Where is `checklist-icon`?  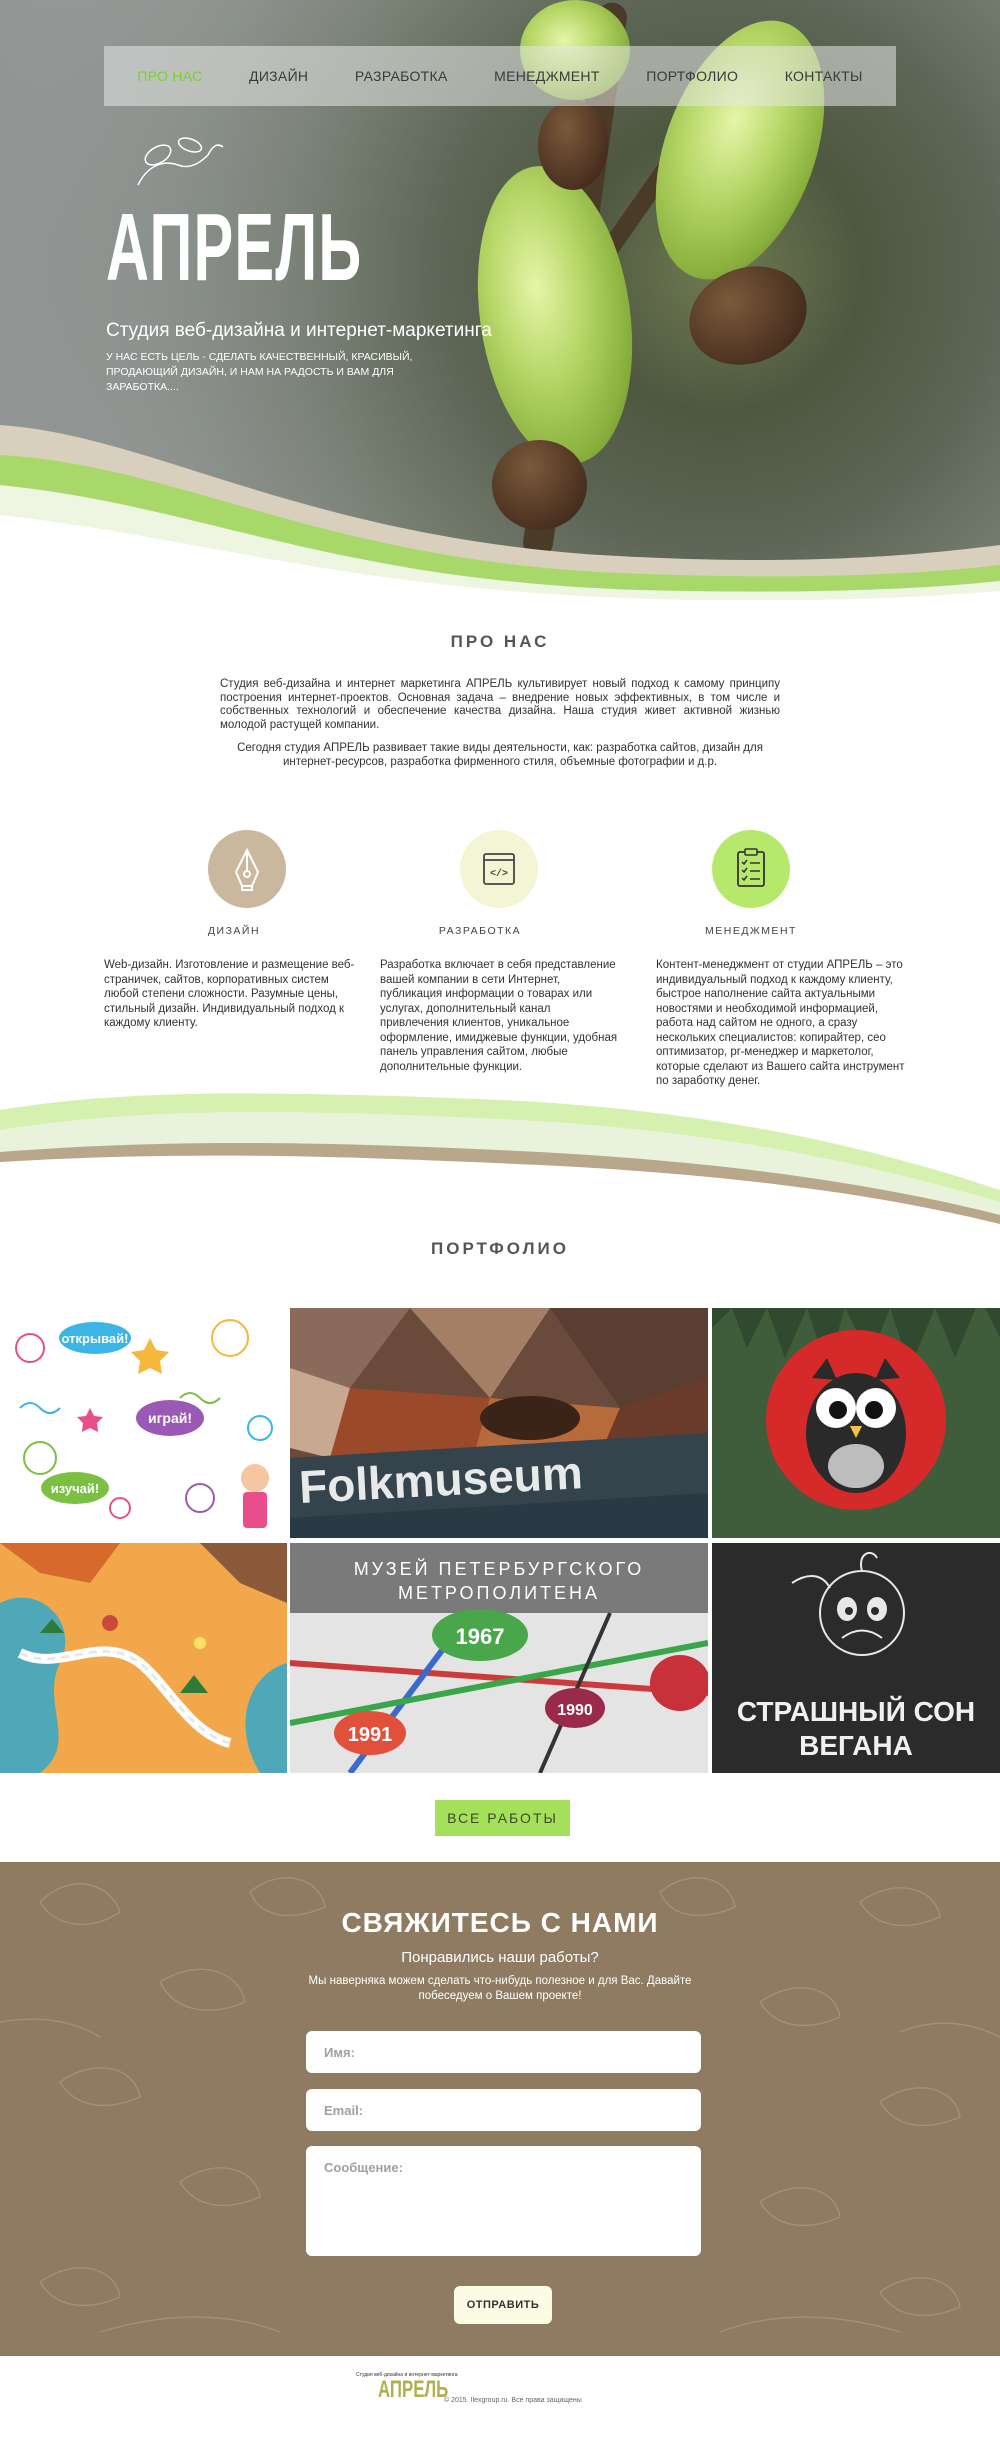 checklist-icon is located at coordinates (751, 869).